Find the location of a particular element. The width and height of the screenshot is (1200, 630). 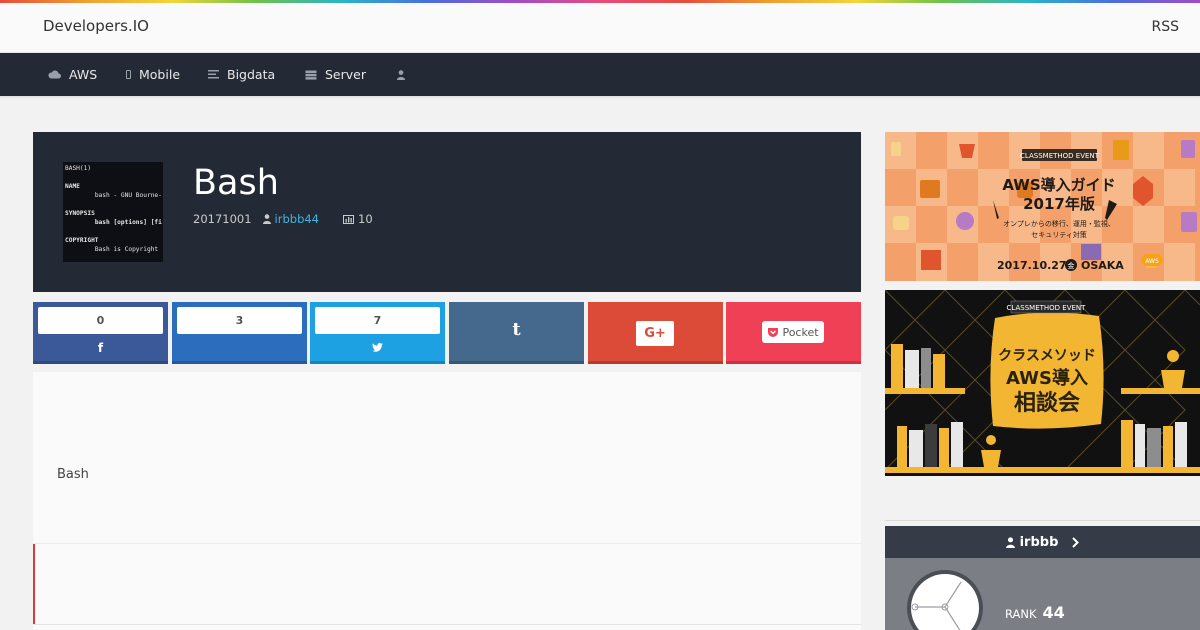

thumbnail-line: COPYRIGHT is located at coordinates (82, 240).